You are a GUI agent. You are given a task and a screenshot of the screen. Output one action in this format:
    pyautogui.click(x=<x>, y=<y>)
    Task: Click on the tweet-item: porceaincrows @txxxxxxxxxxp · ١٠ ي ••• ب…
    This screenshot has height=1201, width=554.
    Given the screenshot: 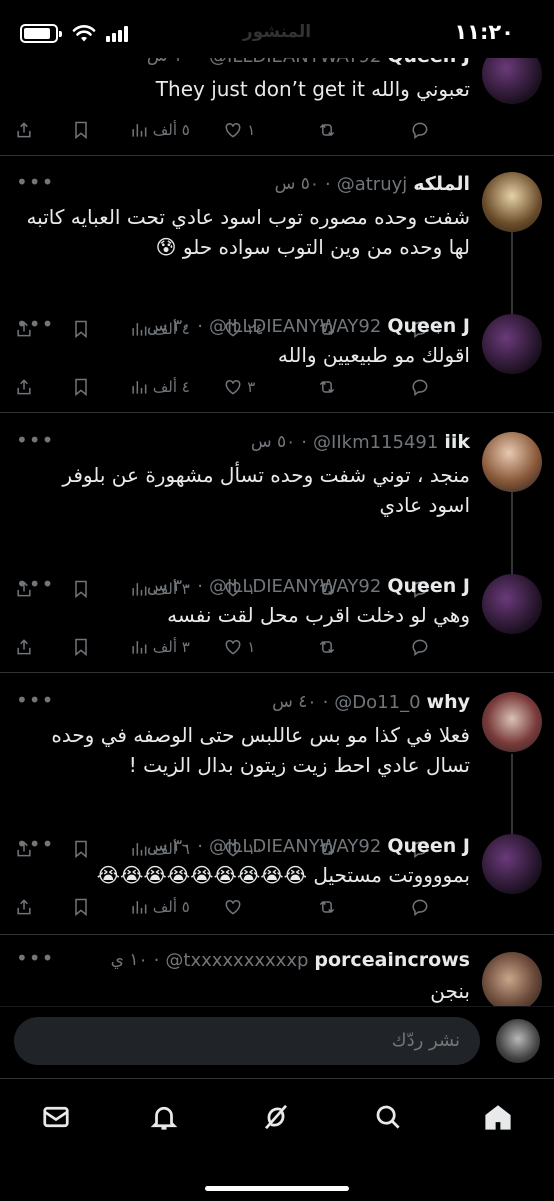 What is the action you would take?
    pyautogui.click(x=277, y=975)
    